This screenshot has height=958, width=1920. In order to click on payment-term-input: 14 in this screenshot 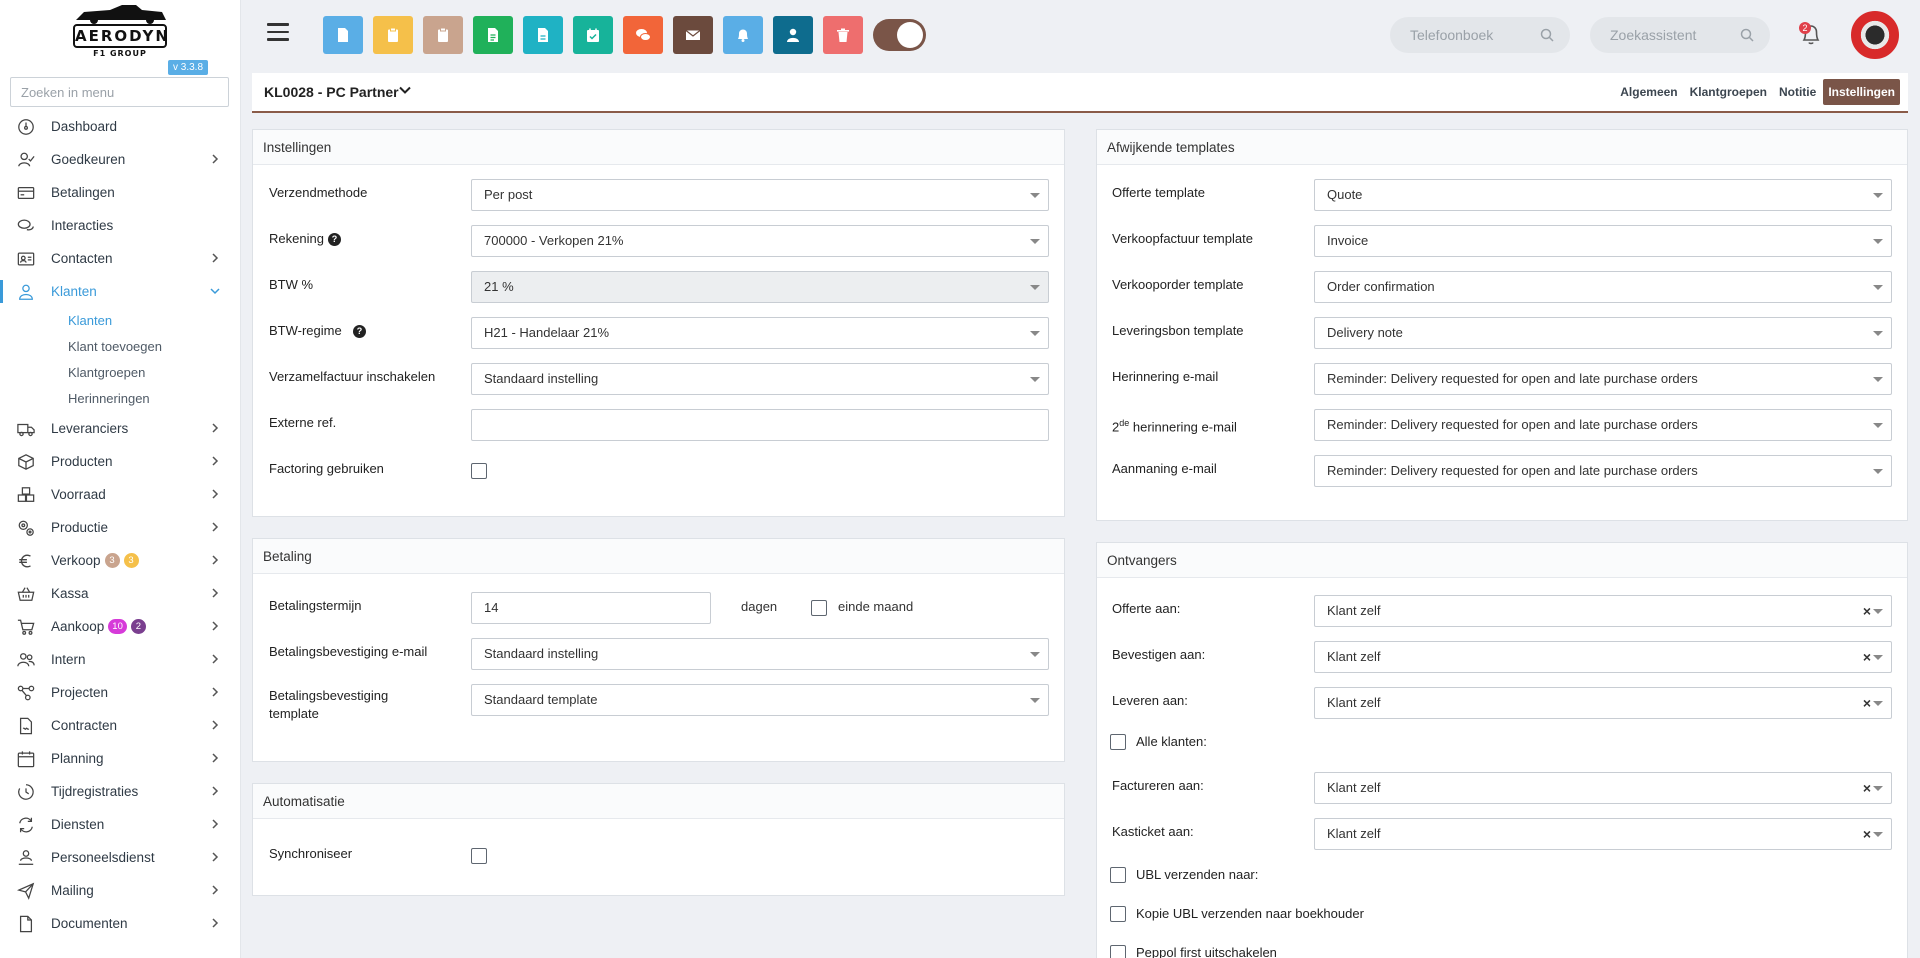, I will do `click(591, 608)`.